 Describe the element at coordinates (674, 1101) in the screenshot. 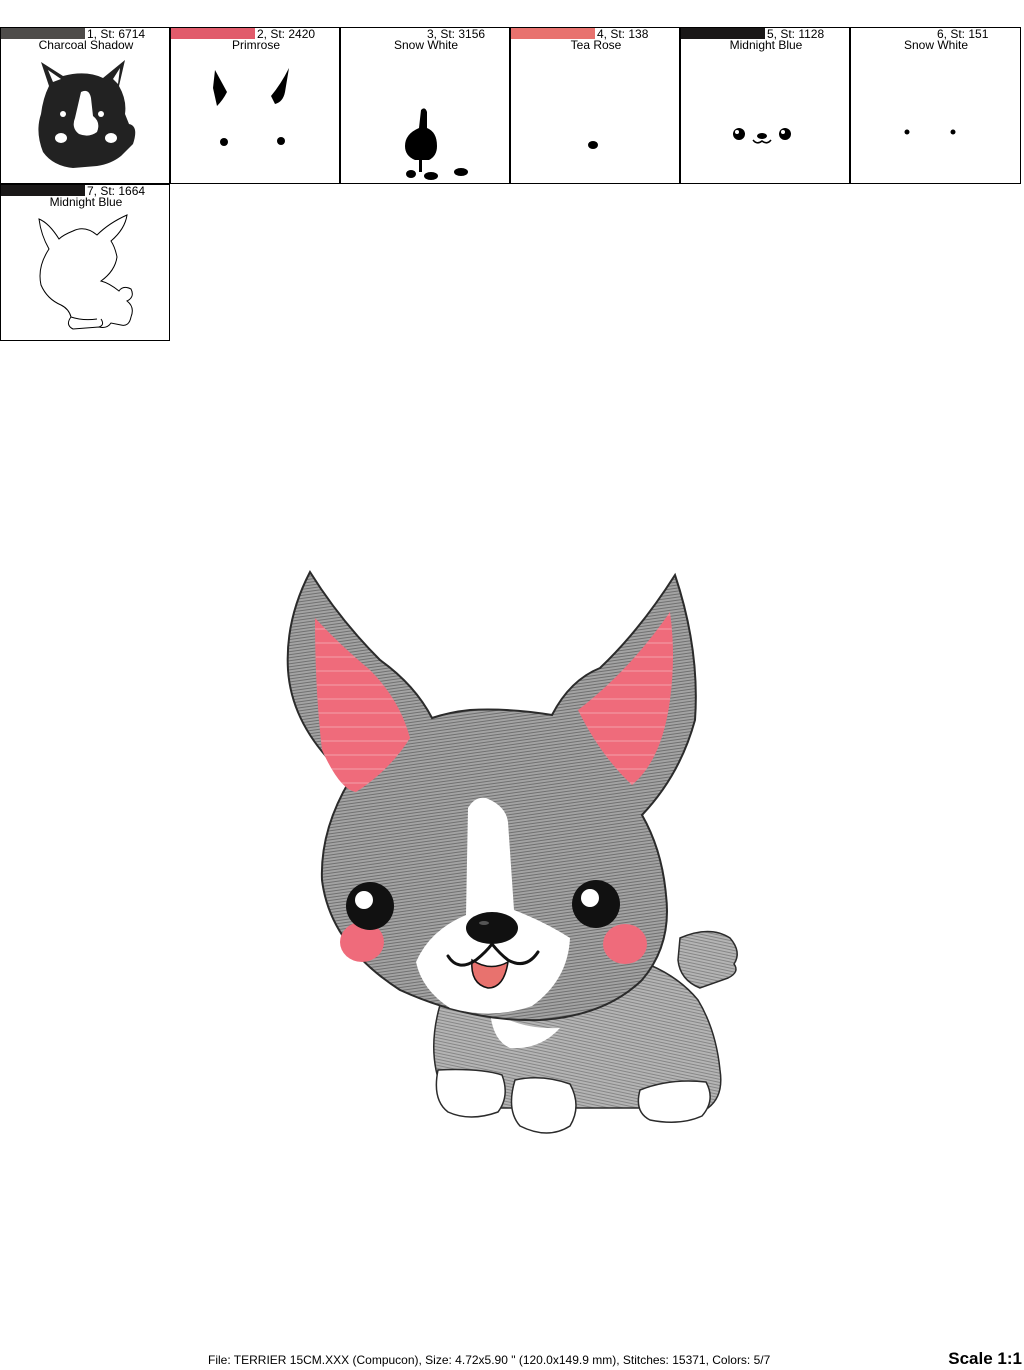

I see `back-foot` at that location.